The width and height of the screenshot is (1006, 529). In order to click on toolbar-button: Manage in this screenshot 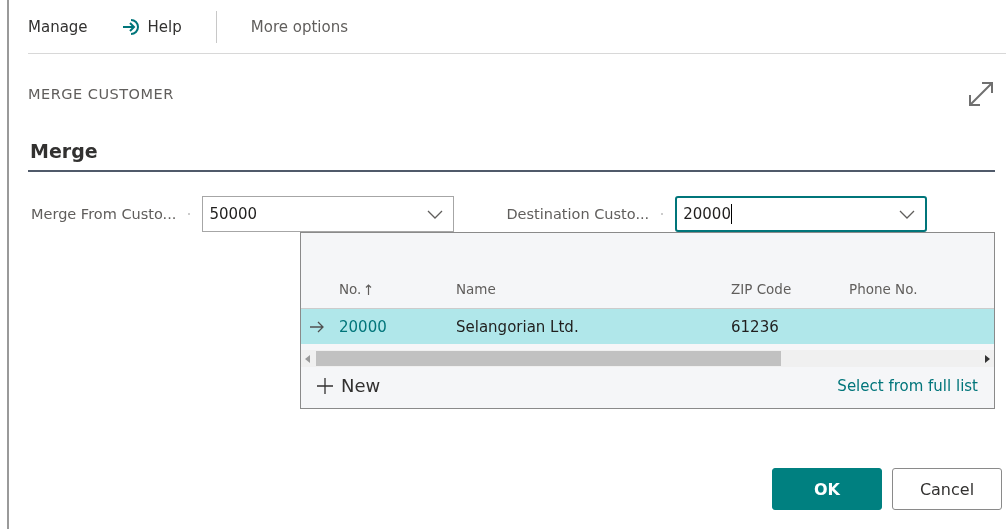, I will do `click(58, 26)`.